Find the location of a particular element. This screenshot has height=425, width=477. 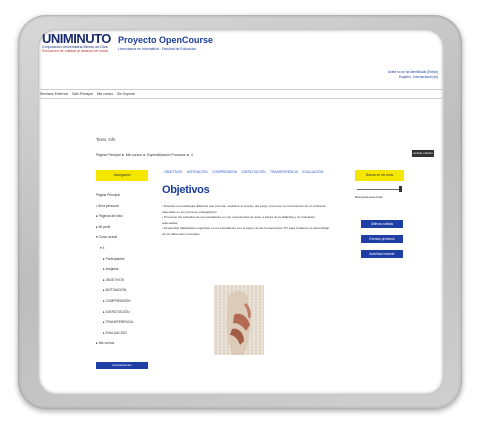

nav-item: ▸ OBJETIVOS is located at coordinates (122, 280).